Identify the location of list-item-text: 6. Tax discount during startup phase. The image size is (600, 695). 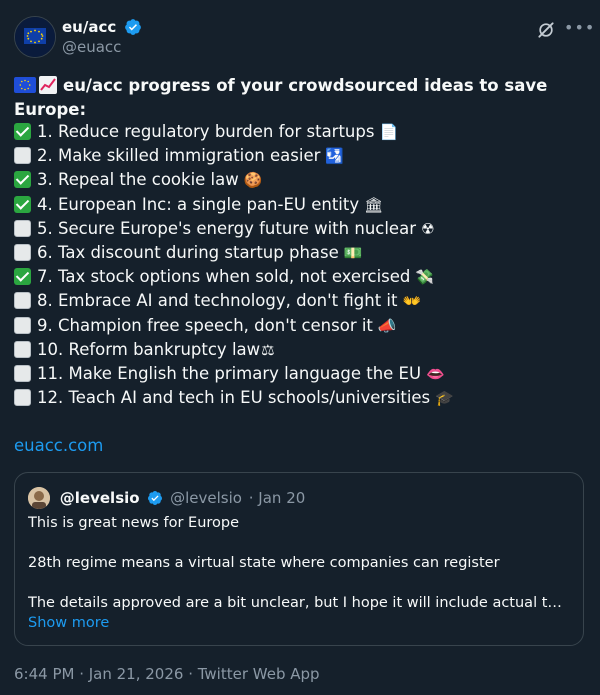
(188, 252).